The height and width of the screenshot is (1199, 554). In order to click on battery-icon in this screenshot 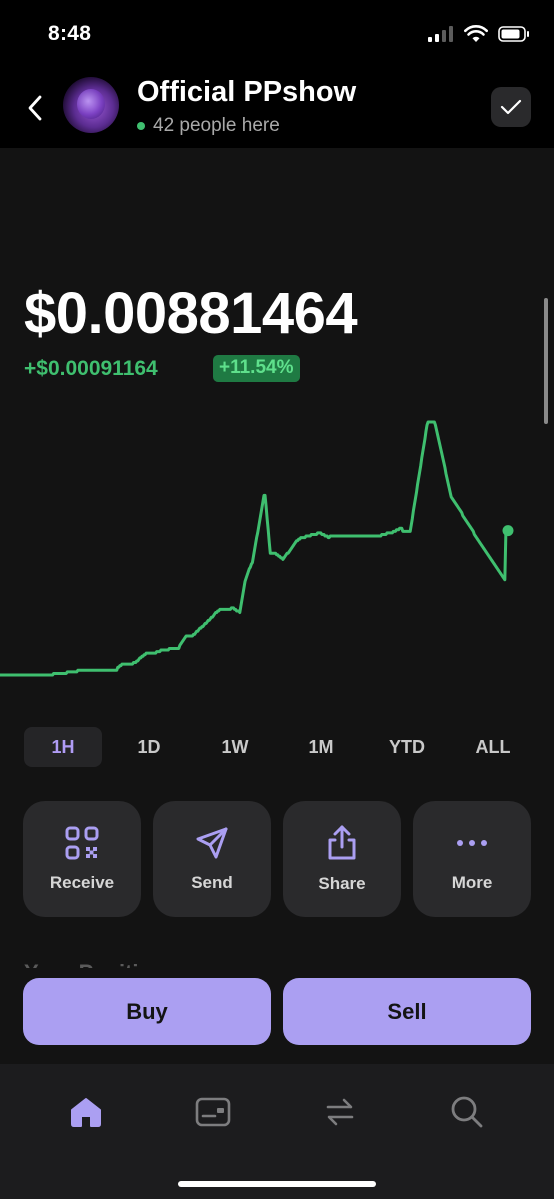, I will do `click(513, 34)`.